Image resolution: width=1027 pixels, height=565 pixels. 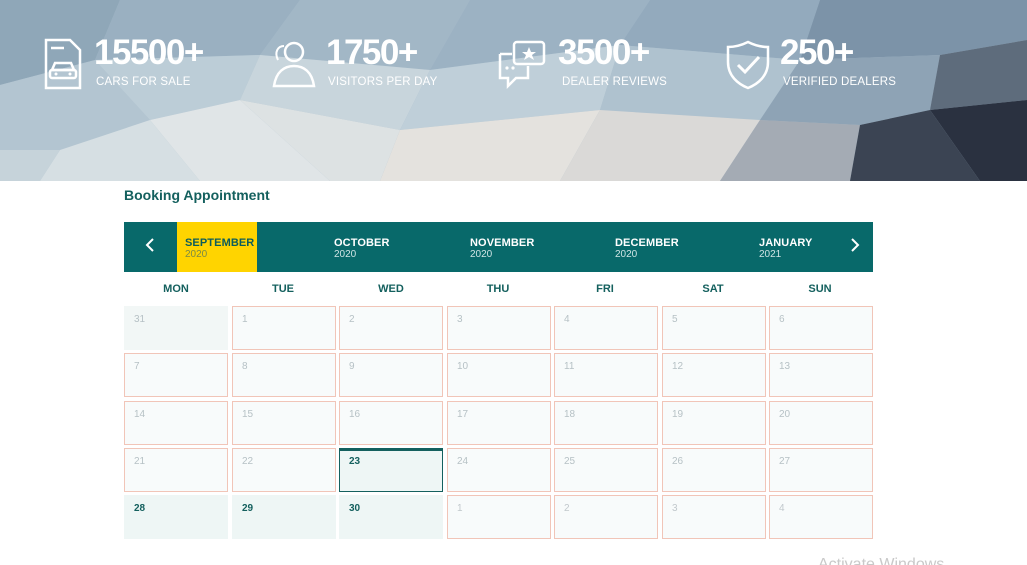 What do you see at coordinates (391, 517) in the screenshot?
I see `calendar-day-cell: 30` at bounding box center [391, 517].